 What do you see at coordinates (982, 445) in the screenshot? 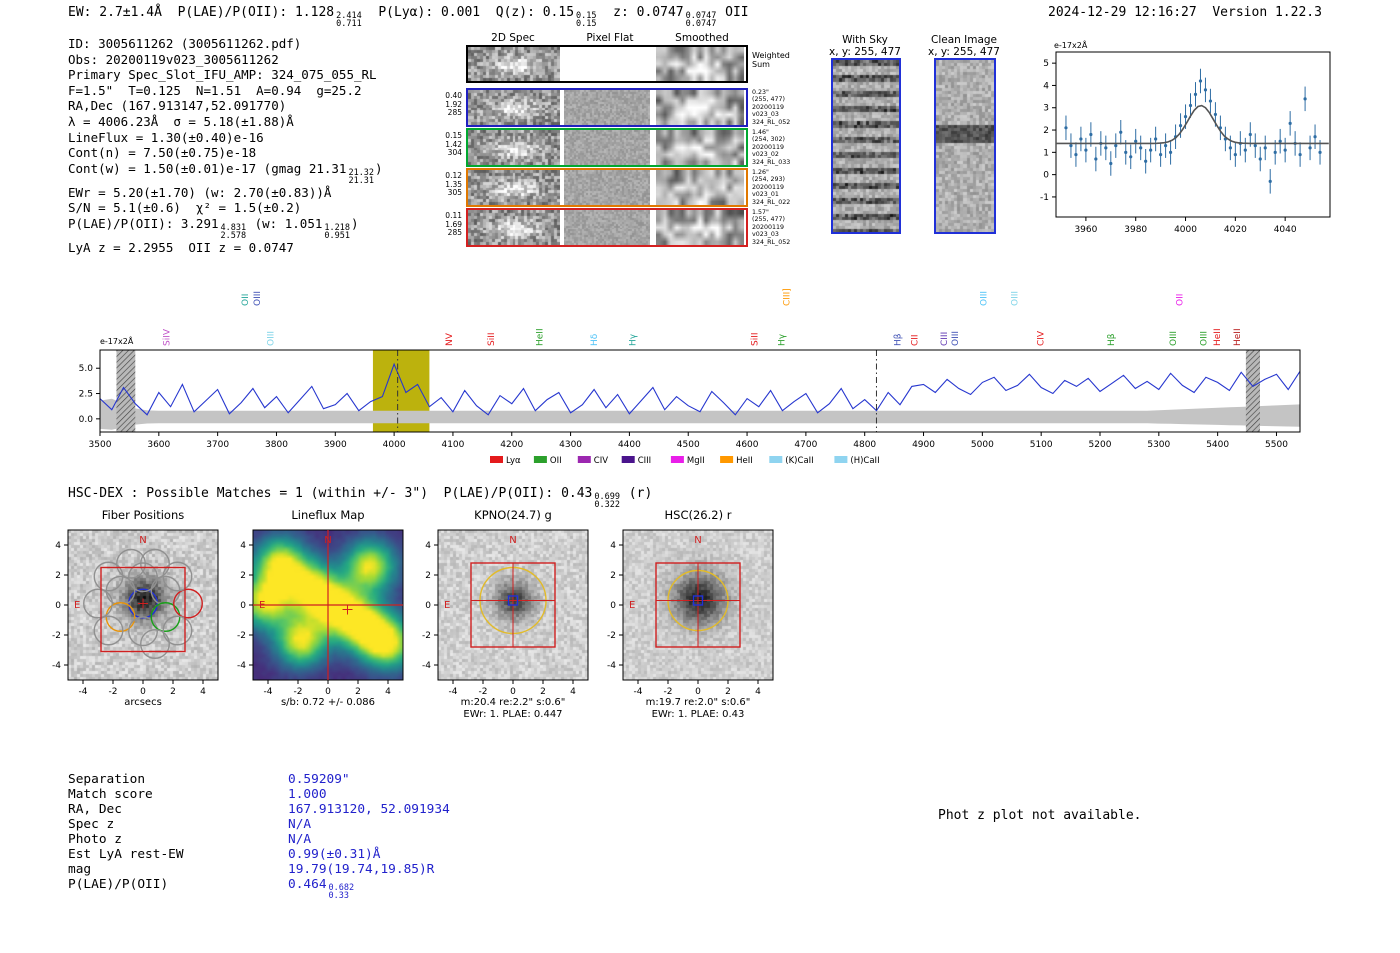
I see `x-tick-label: 5000` at bounding box center [982, 445].